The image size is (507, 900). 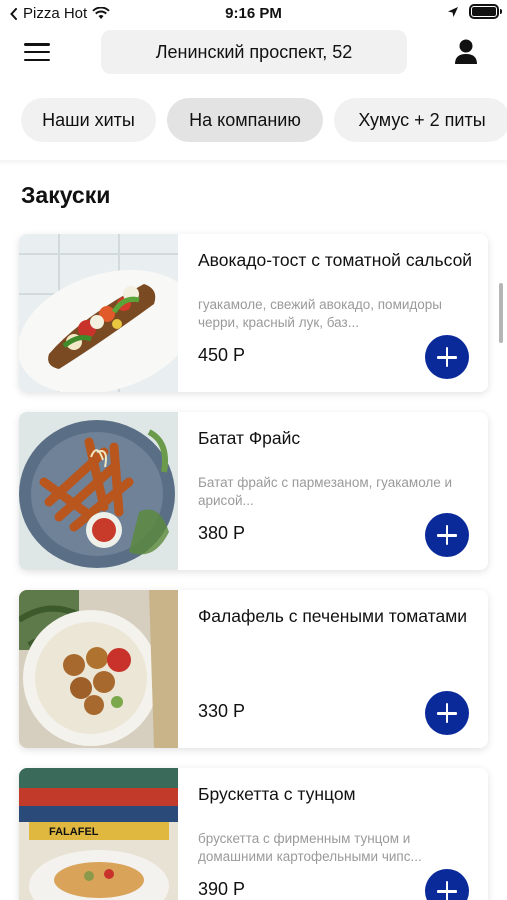 I want to click on category-tab-hummus: Хумус + 2 питы, so click(x=420, y=120).